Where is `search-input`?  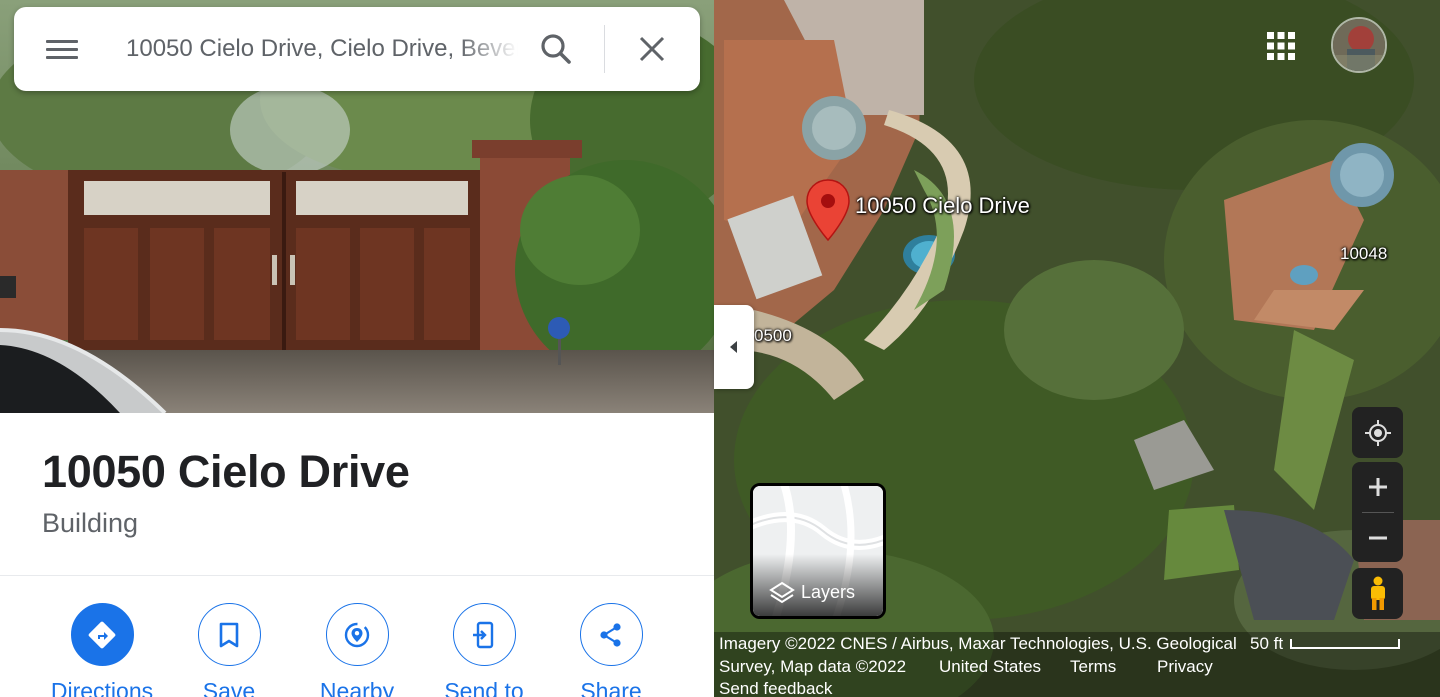 search-input is located at coordinates (322, 49).